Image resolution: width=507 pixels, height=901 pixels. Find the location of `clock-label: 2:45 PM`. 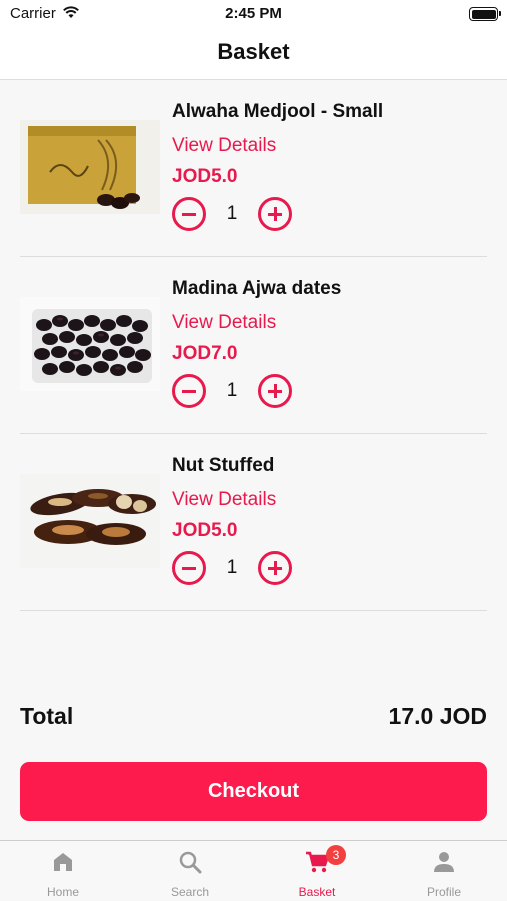

clock-label: 2:45 PM is located at coordinates (253, 13).